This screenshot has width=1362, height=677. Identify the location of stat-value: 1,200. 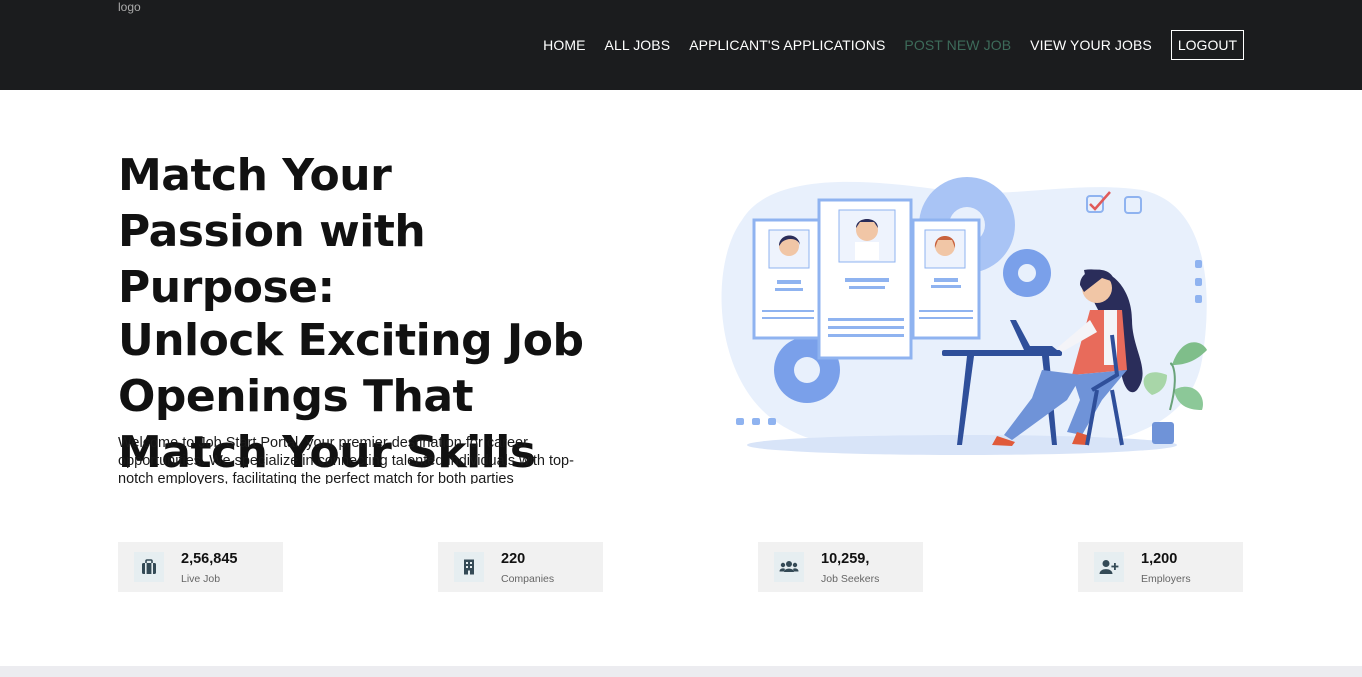
(1159, 559).